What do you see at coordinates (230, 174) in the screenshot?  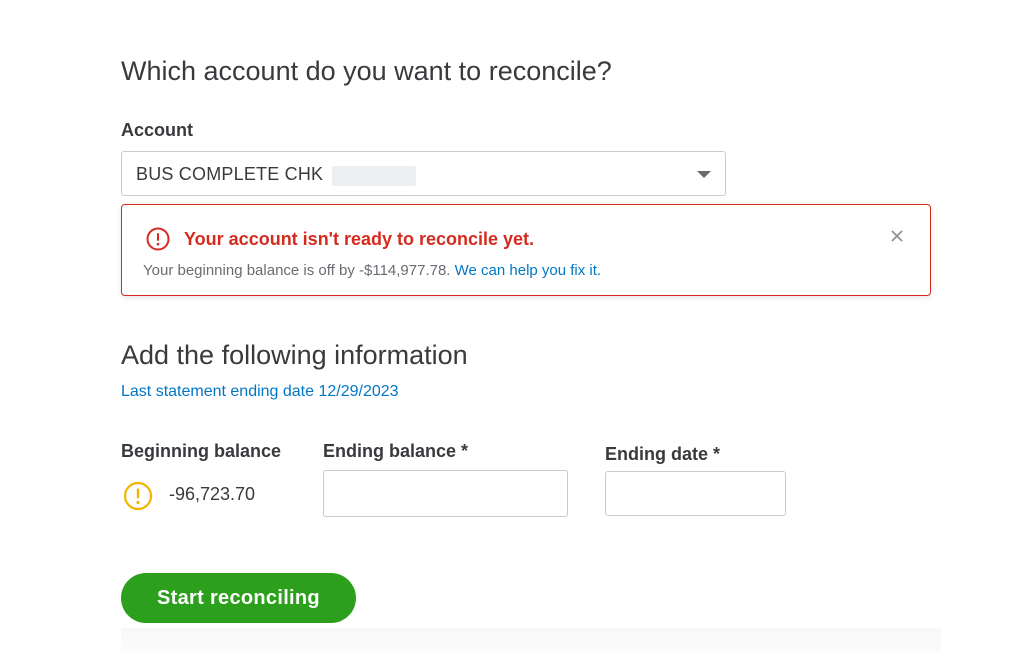 I see `account-select-value: BUS COMPLETE CHK` at bounding box center [230, 174].